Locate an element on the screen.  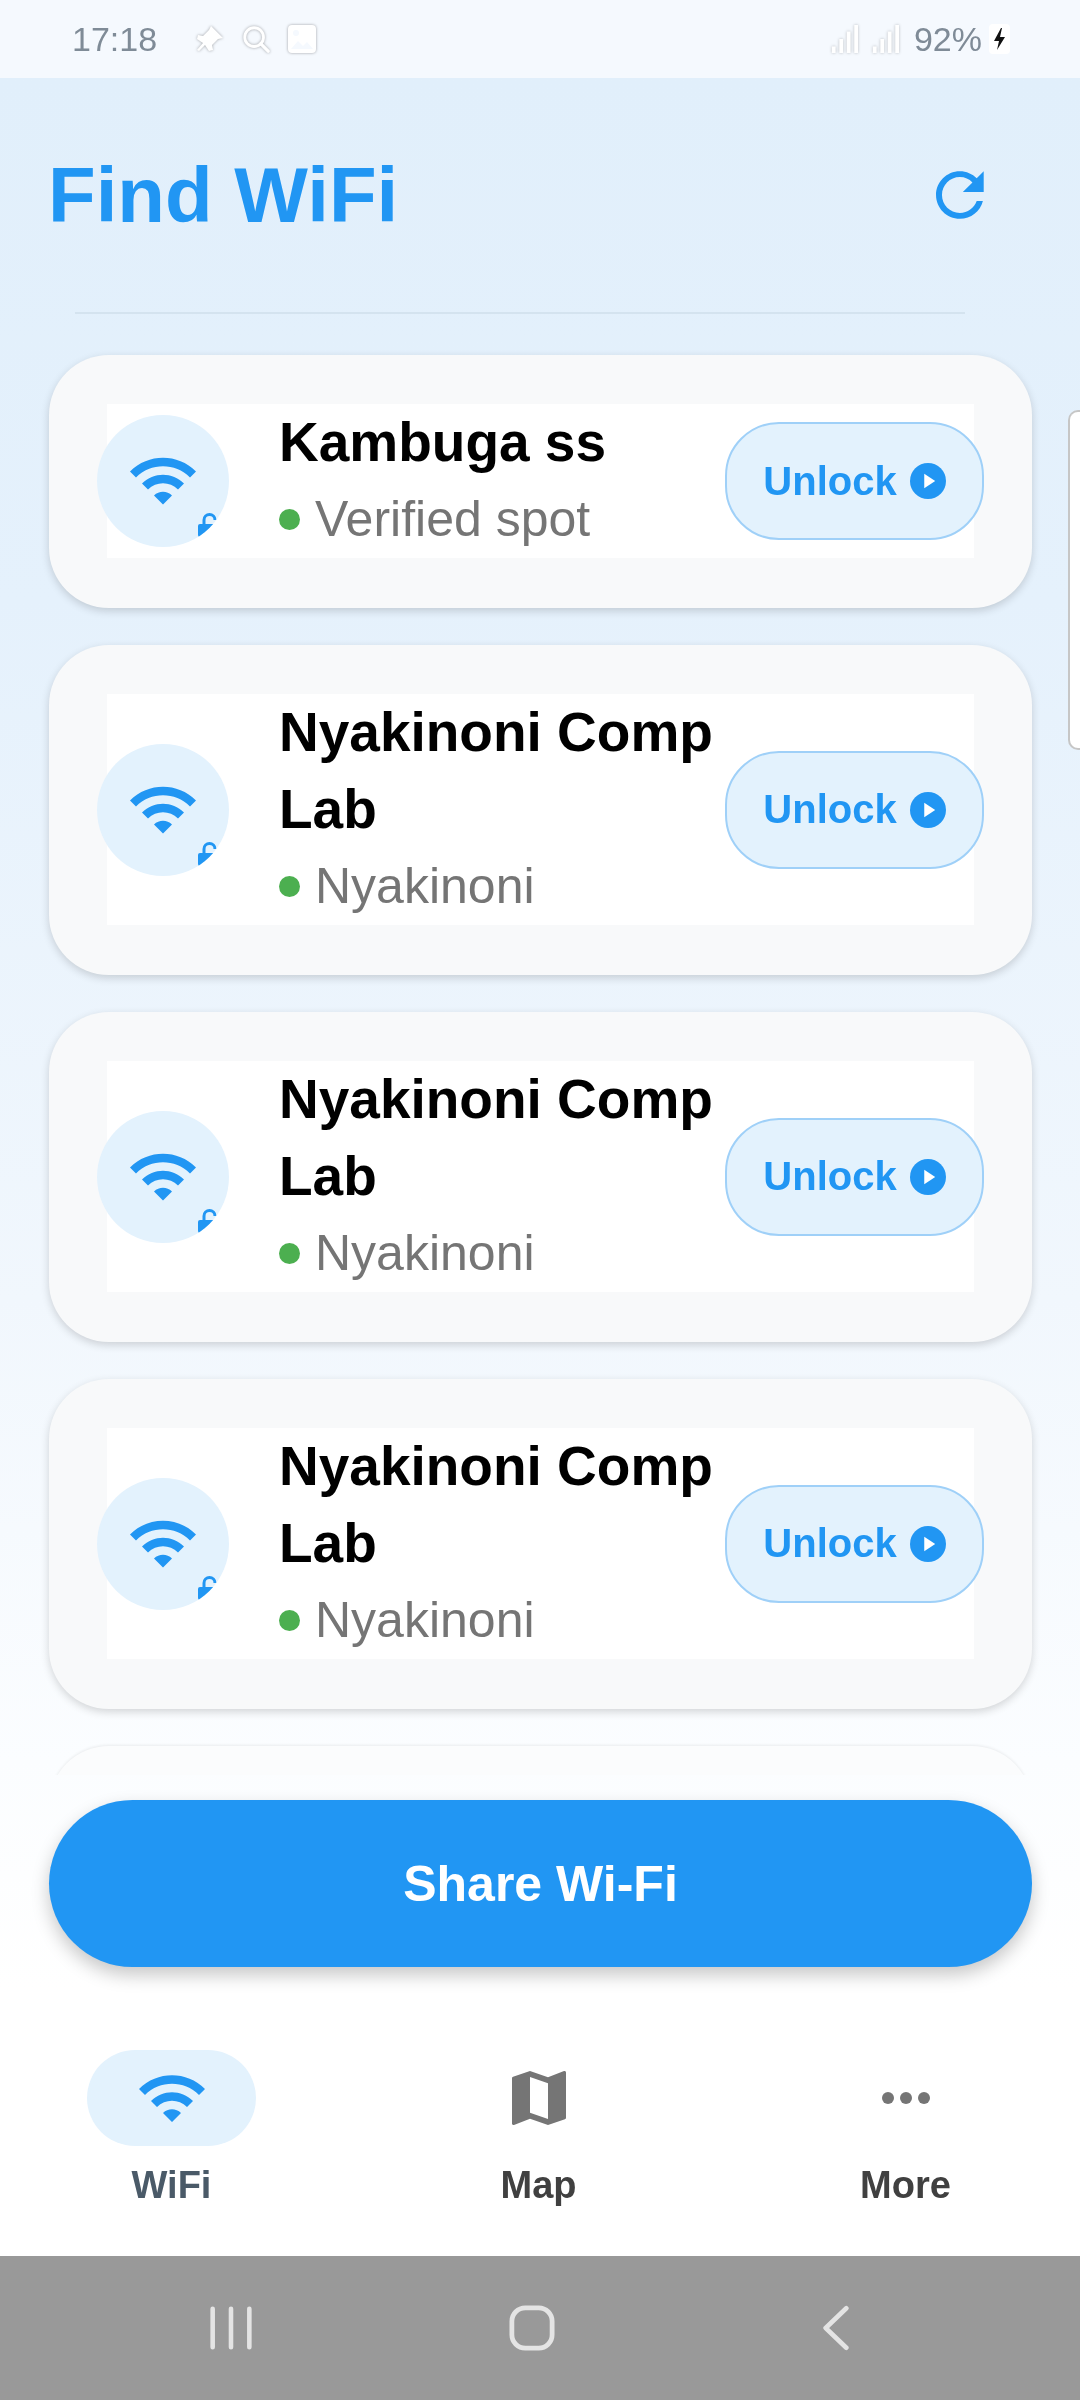
search-icon is located at coordinates (256, 39).